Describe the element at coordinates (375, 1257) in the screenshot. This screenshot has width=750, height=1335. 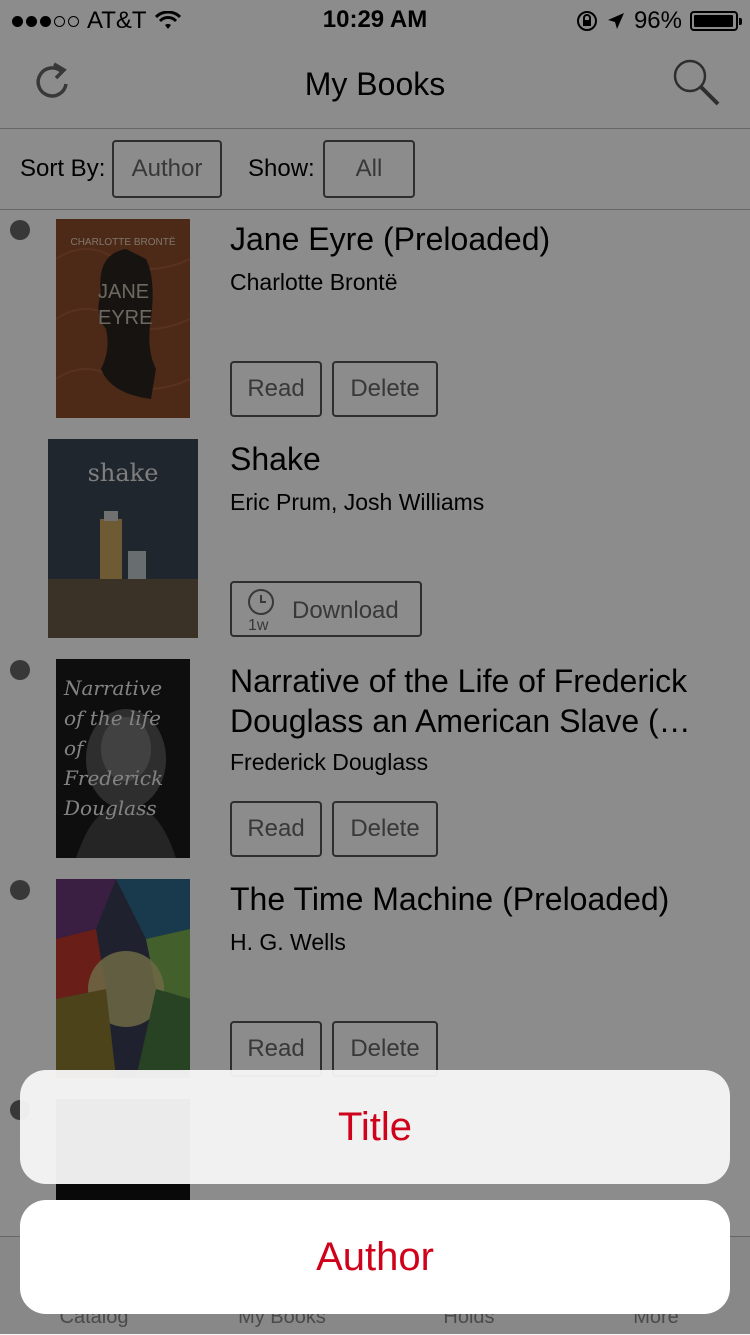
I see `sort-option-author: Author` at that location.